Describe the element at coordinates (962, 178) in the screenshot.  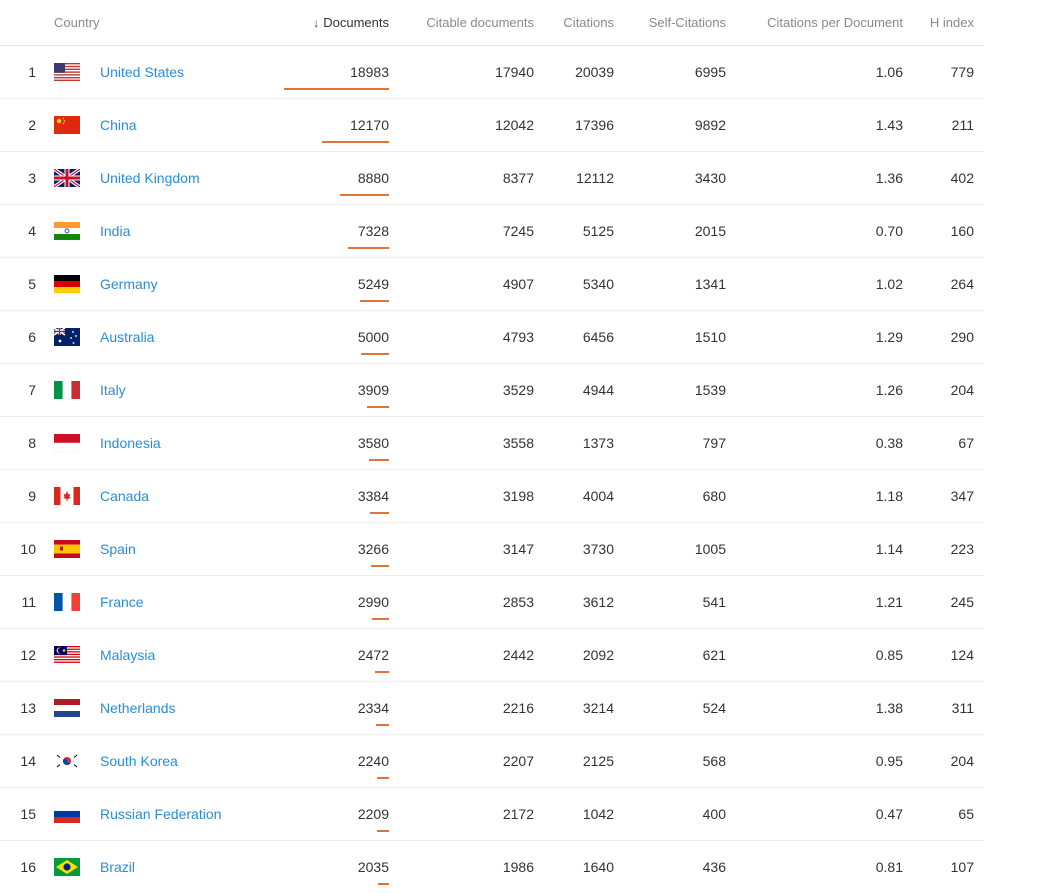
I see `h-index-value: 402` at that location.